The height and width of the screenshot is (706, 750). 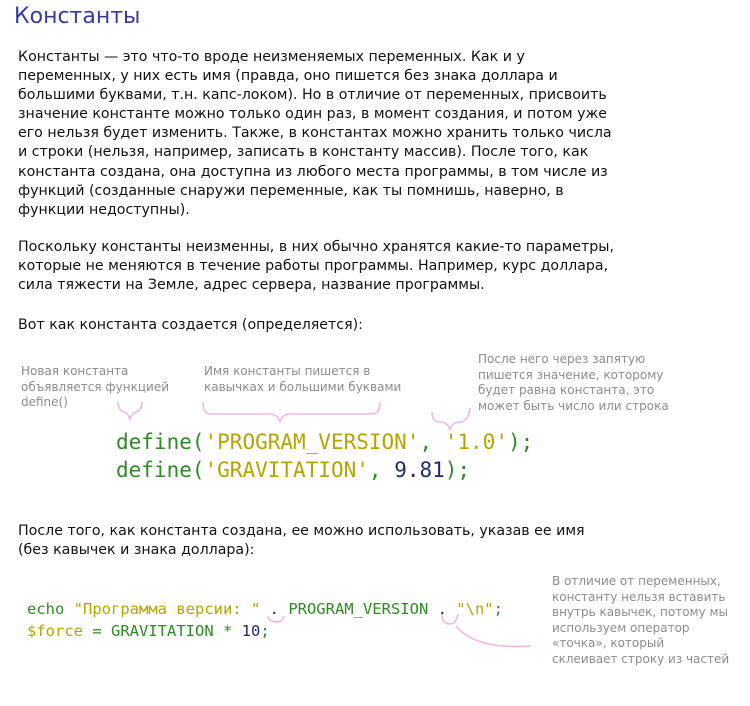 I want to click on code-string: 'GRAVITATION', so click(x=286, y=470).